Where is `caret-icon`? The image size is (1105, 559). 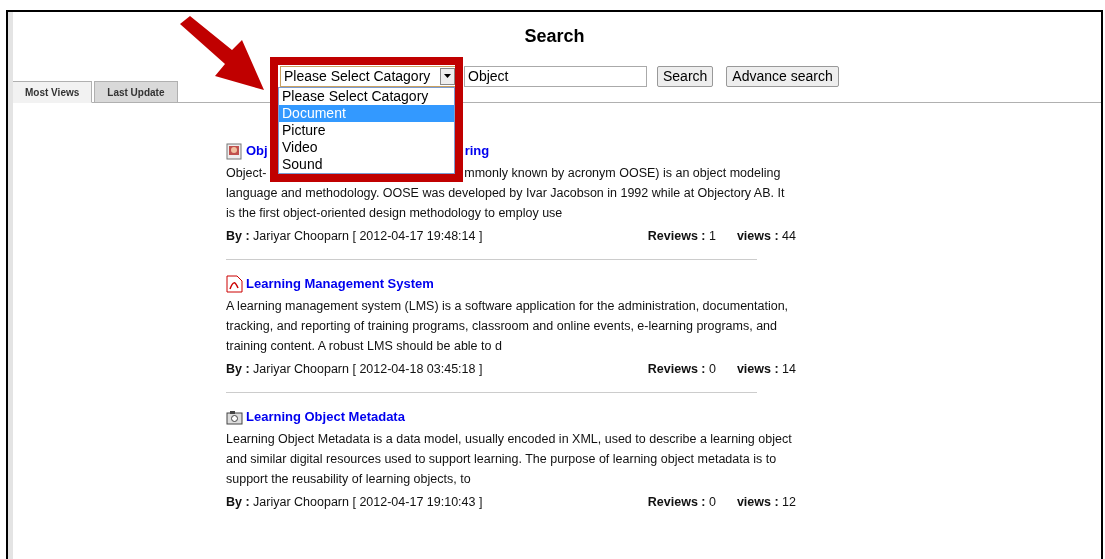 caret-icon is located at coordinates (447, 76).